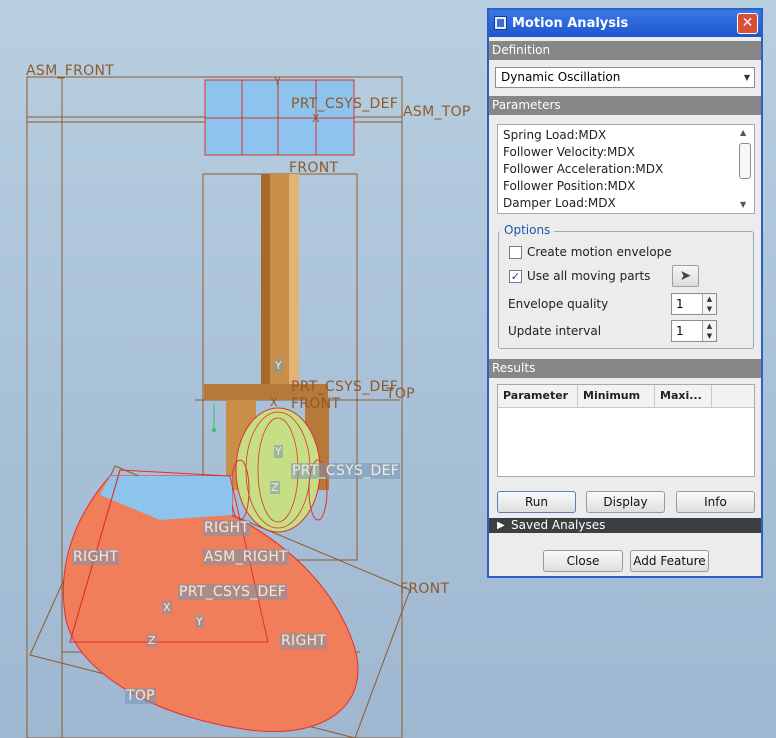 This screenshot has width=776, height=738. What do you see at coordinates (346, 471) in the screenshot?
I see `prt-csys-def-low-label: PRT_CSYS_DEF` at bounding box center [346, 471].